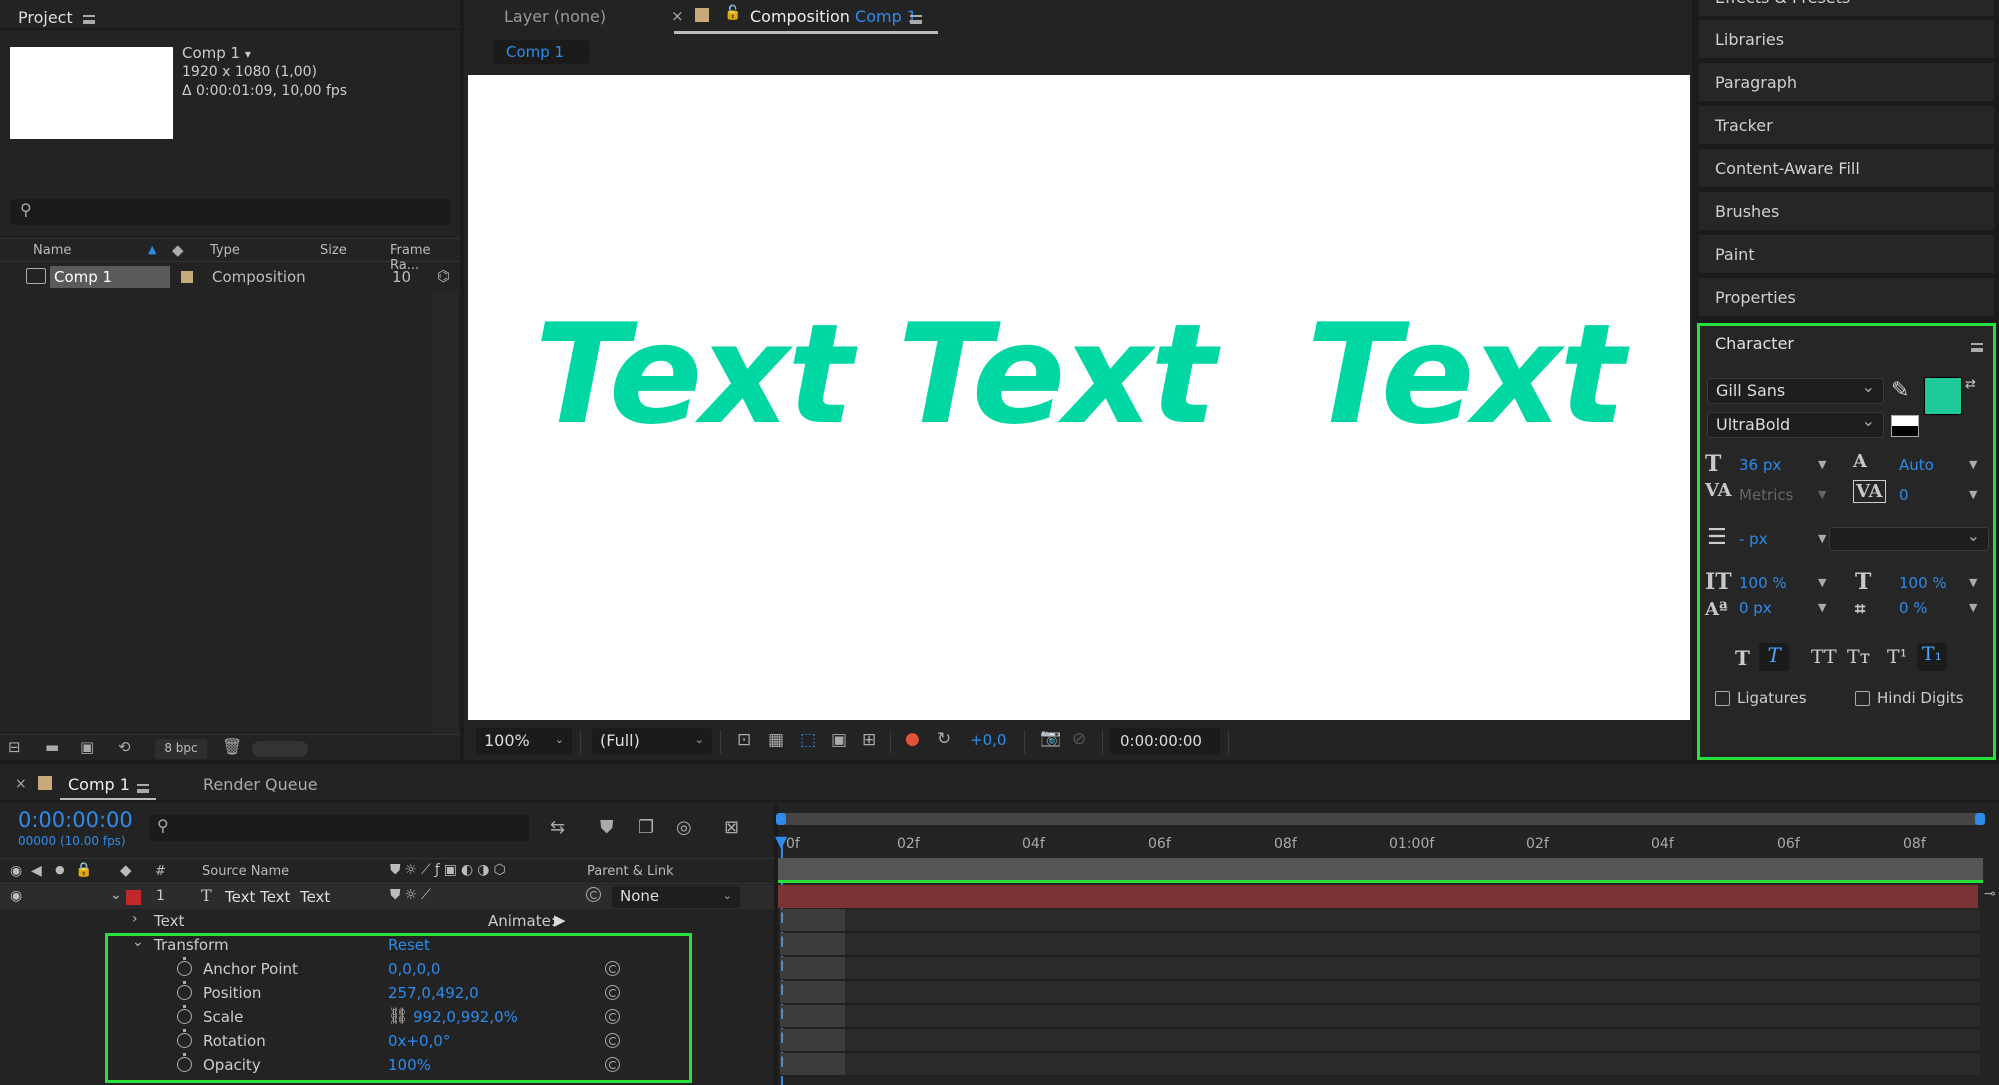 The image size is (1999, 1085). Describe the element at coordinates (1763, 583) in the screenshot. I see `vertical-scale-value: 100 %` at that location.